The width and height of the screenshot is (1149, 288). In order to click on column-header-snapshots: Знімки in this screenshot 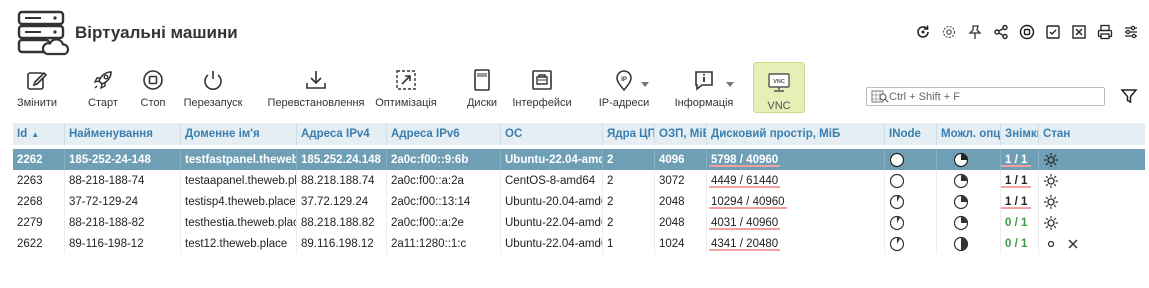, I will do `click(1020, 134)`.